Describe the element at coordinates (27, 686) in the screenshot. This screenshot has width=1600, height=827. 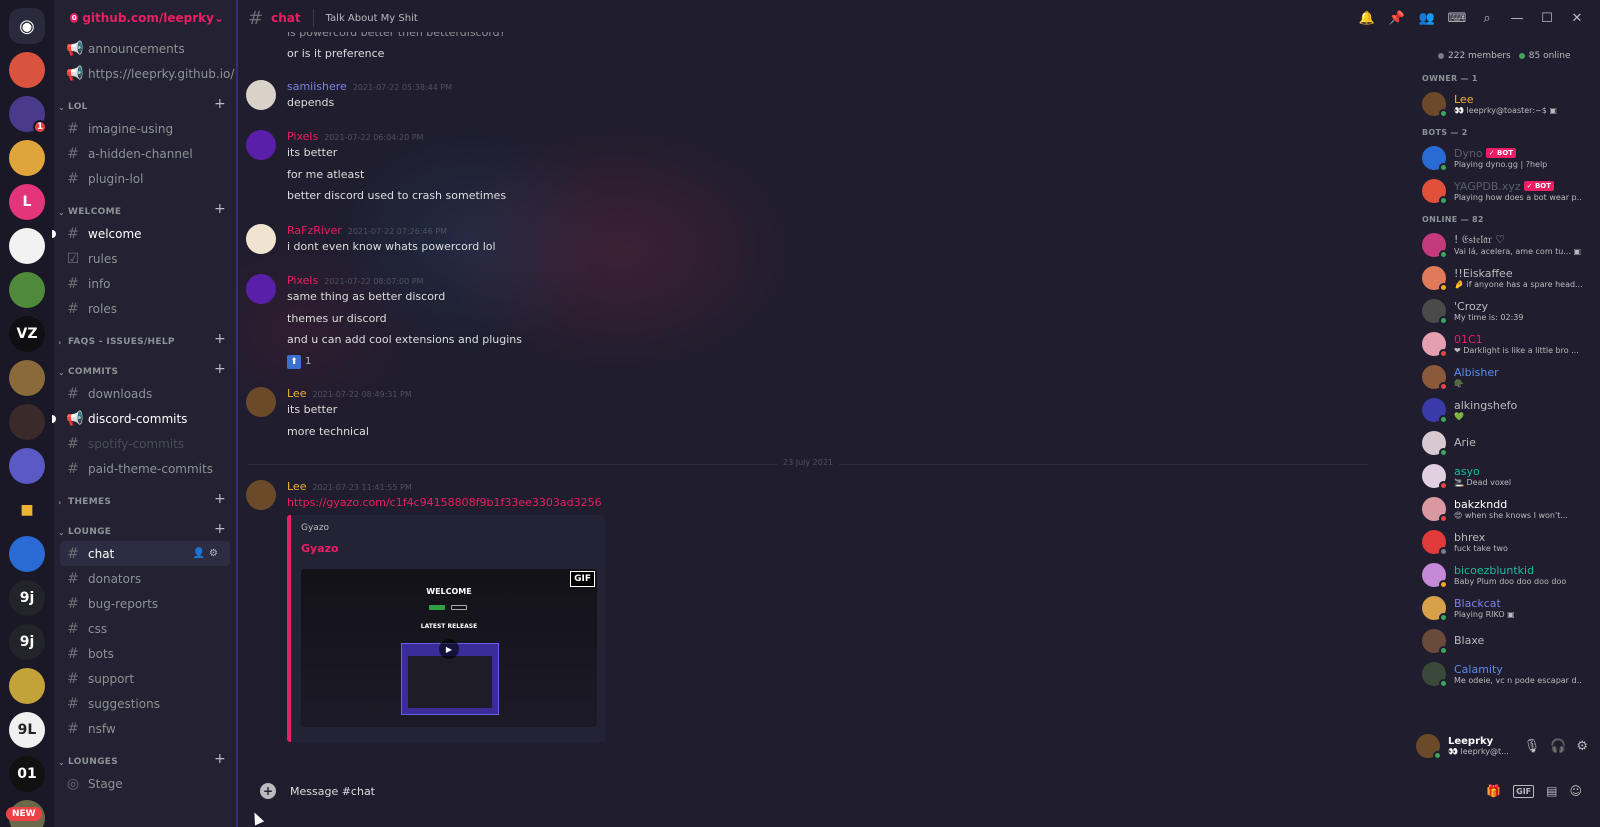
I see `server-icon-penguin` at that location.